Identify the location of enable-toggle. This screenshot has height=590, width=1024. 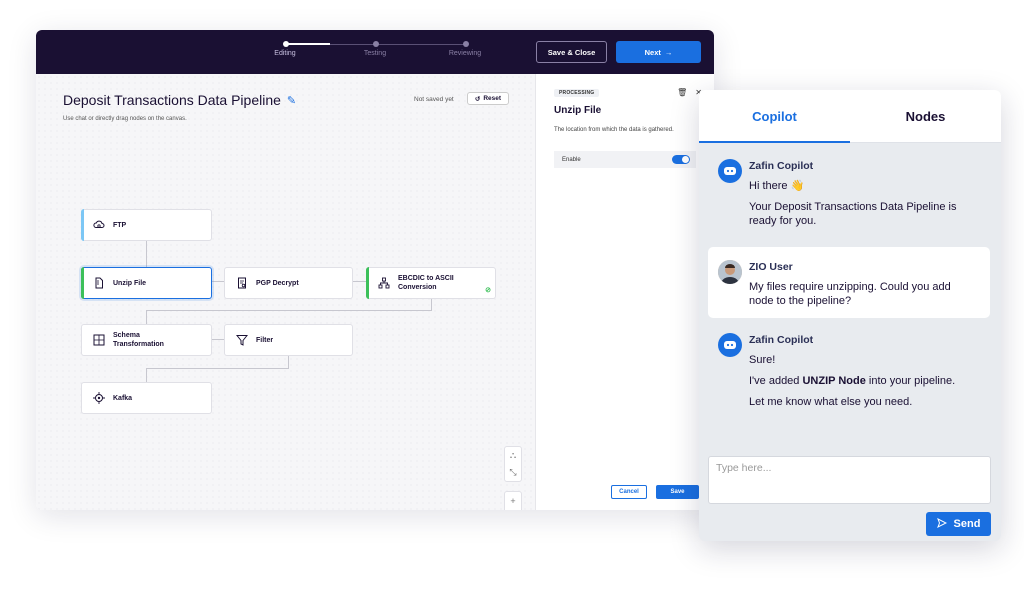
(681, 159).